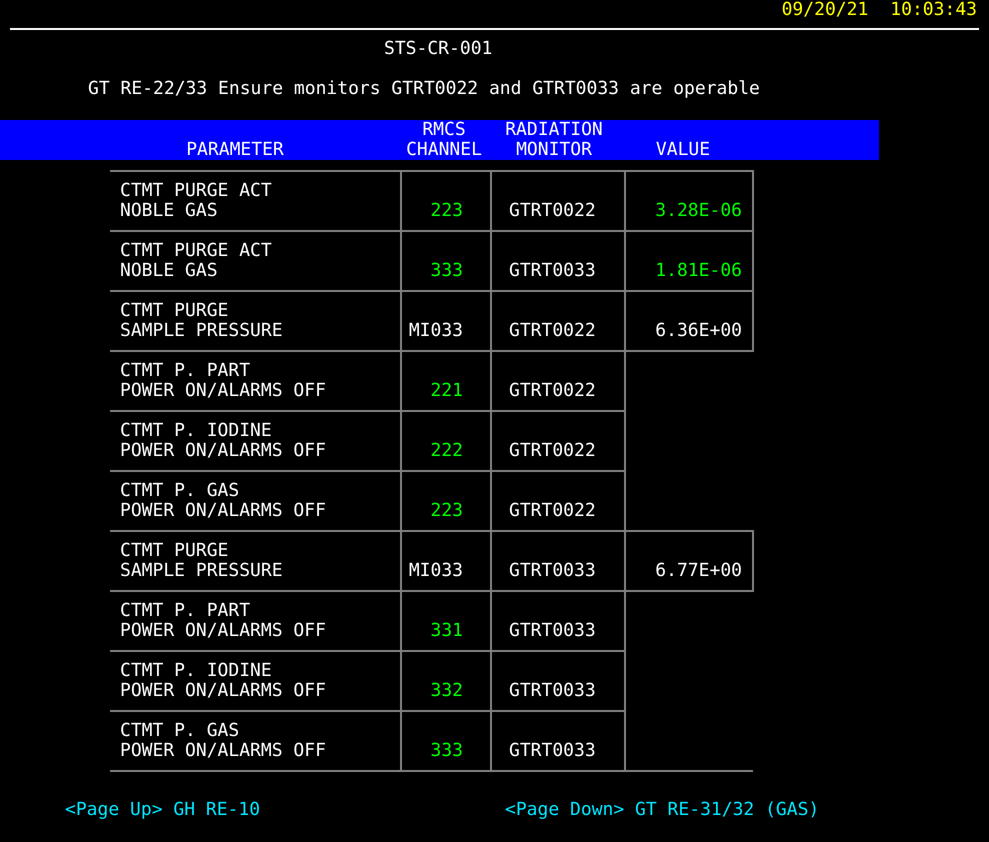  Describe the element at coordinates (689, 201) in the screenshot. I see `value-cell: 3.28E-06` at that location.